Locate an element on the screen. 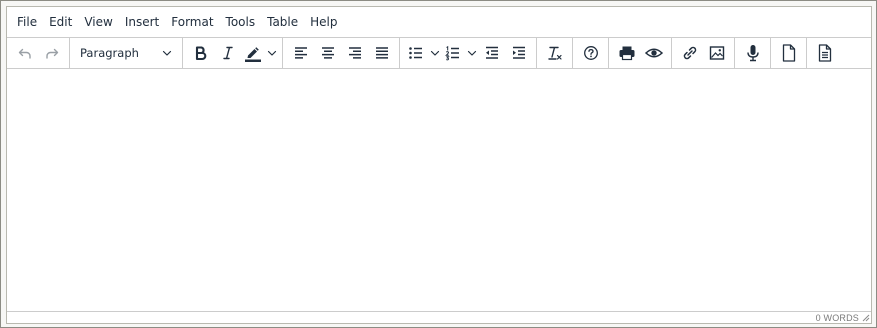  image-button is located at coordinates (716, 53).